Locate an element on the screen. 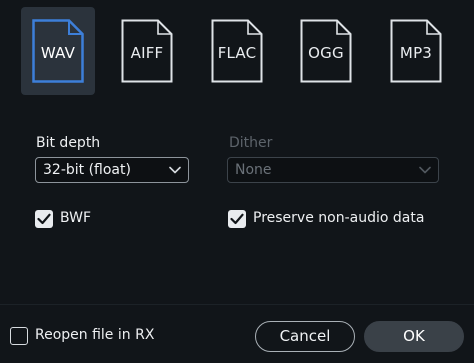 The height and width of the screenshot is (363, 474). format-tile-mp3: MP3 is located at coordinates (416, 51).